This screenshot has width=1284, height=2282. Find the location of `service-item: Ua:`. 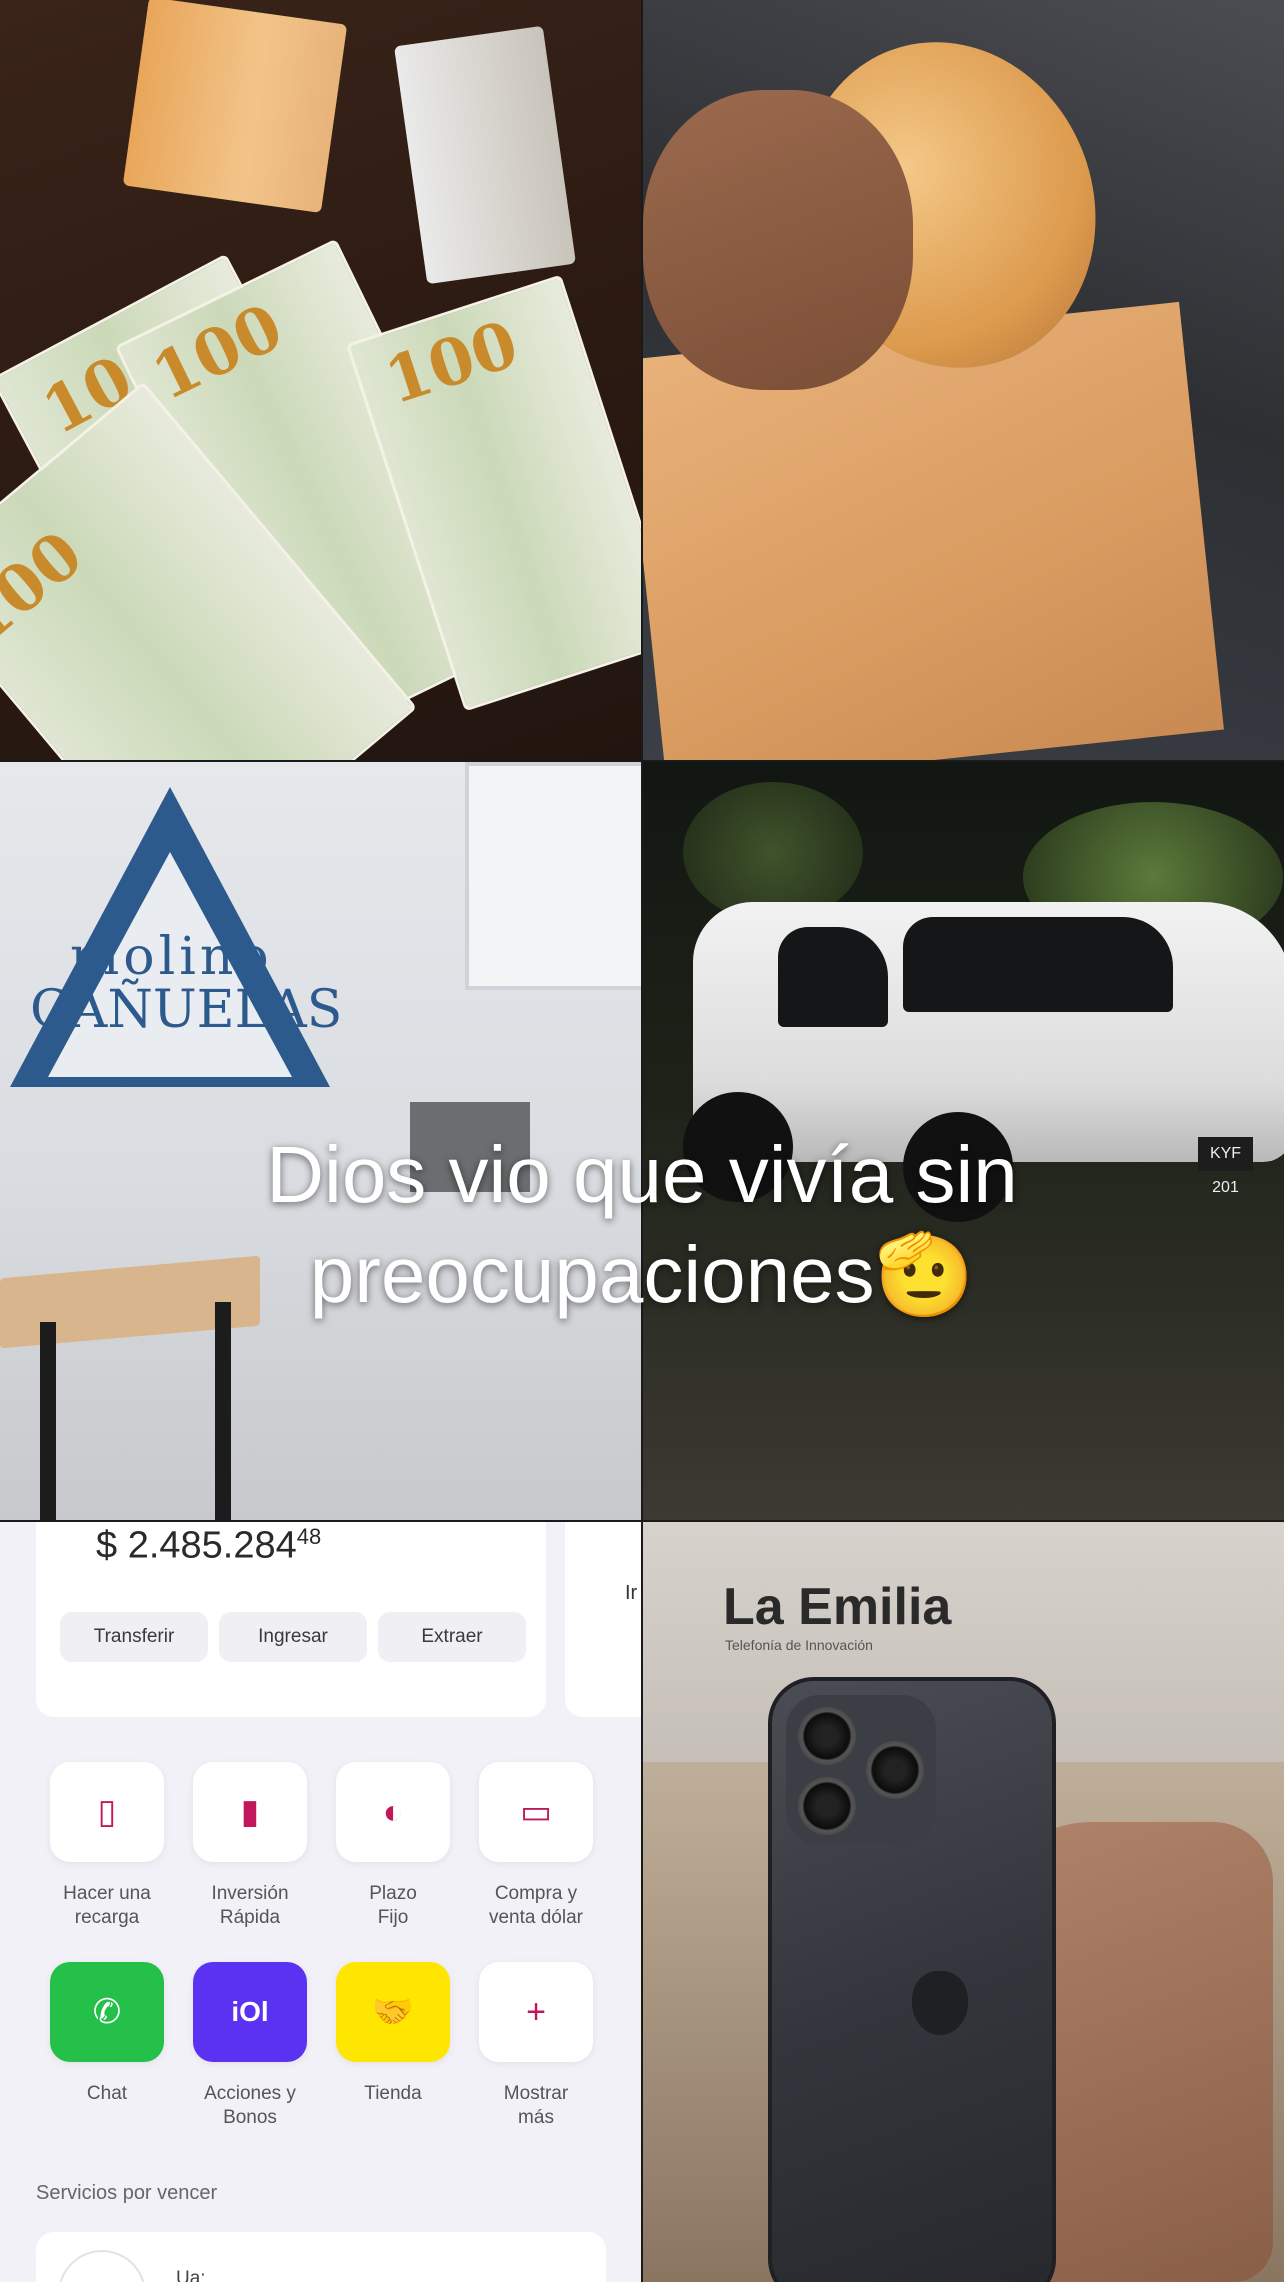

service-item: Ua: is located at coordinates (321, 2257).